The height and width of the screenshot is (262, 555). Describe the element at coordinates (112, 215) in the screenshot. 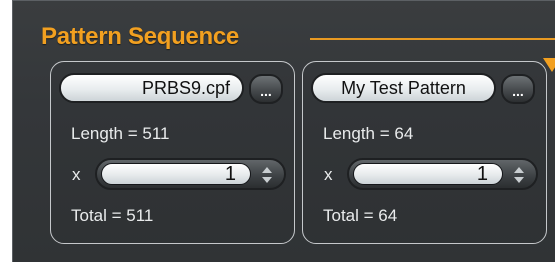

I see `total-label: Total = 511` at that location.